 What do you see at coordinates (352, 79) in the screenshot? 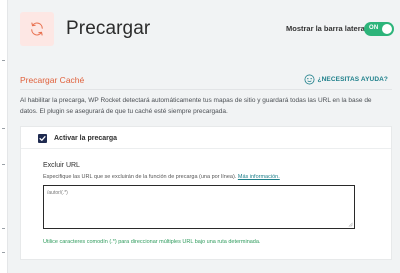
I see `help-link-label: ¿NECESITAS AYUDA?` at bounding box center [352, 79].